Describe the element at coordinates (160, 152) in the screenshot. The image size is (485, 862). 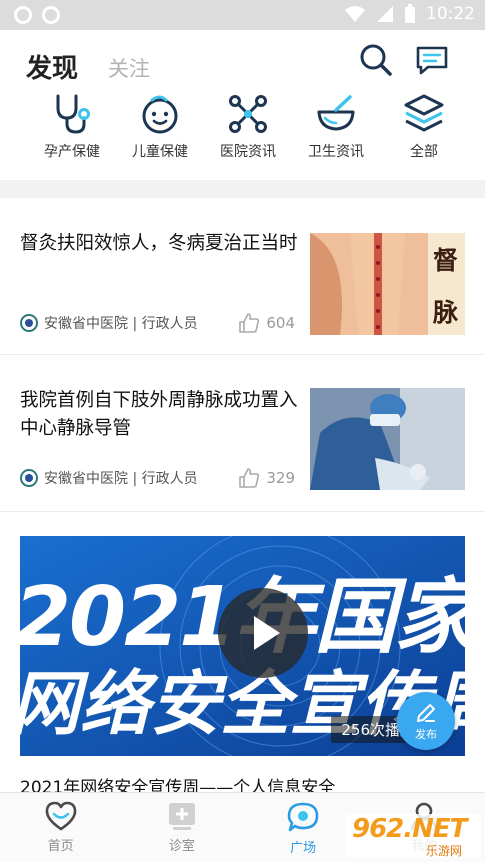
I see `category-label: 儿童保健` at that location.